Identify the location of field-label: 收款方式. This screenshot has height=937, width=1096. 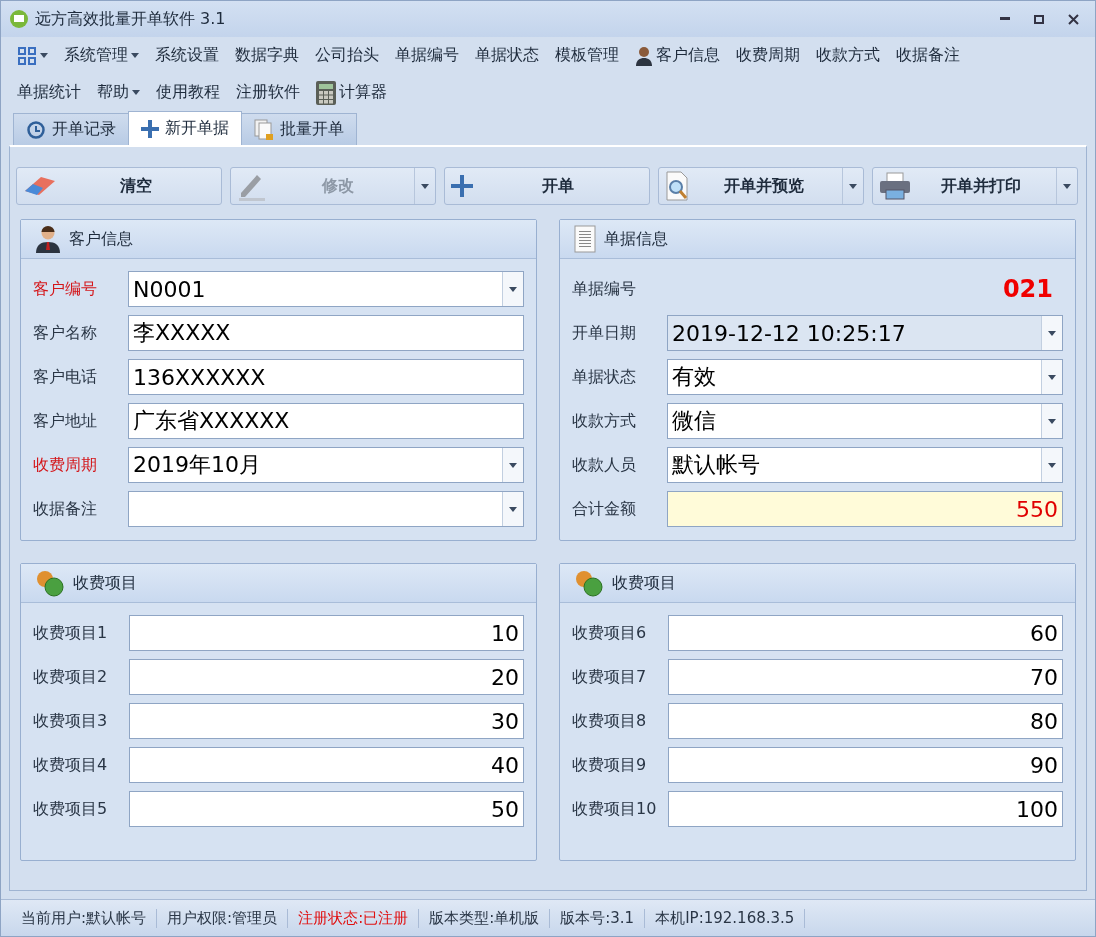
(604, 421).